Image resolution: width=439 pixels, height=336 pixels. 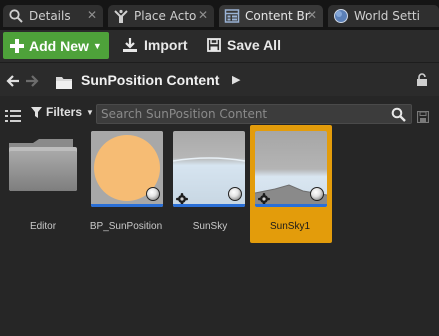 What do you see at coordinates (254, 45) in the screenshot?
I see `save-all-label: Save All` at bounding box center [254, 45].